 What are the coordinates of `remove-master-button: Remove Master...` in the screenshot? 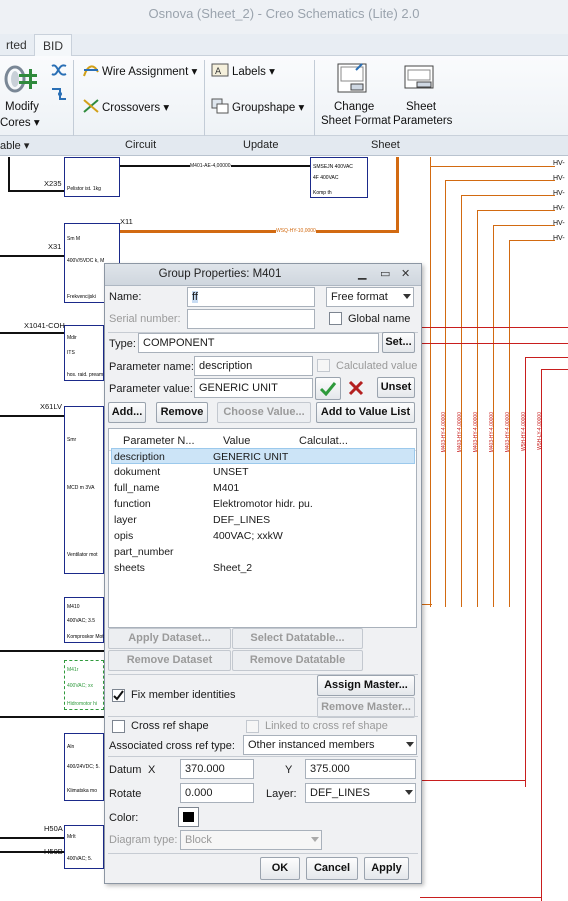 It's located at (366, 707).